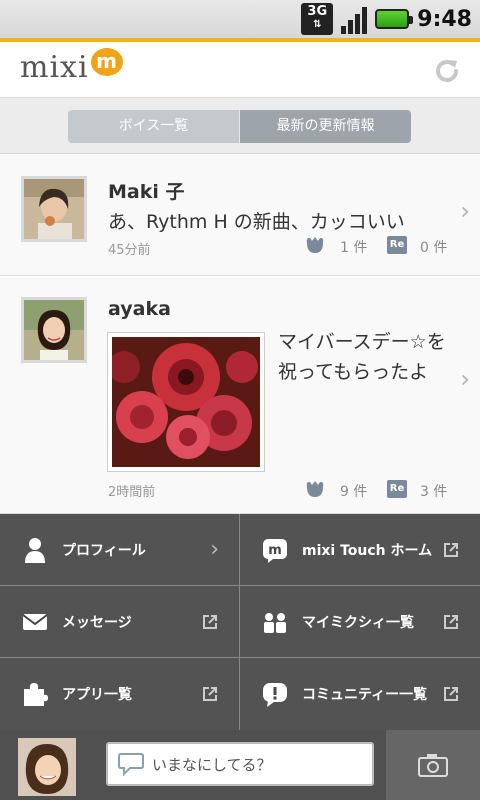 This screenshot has height=800, width=480. I want to click on menu-label: マイミクシィ一覧, so click(358, 622).